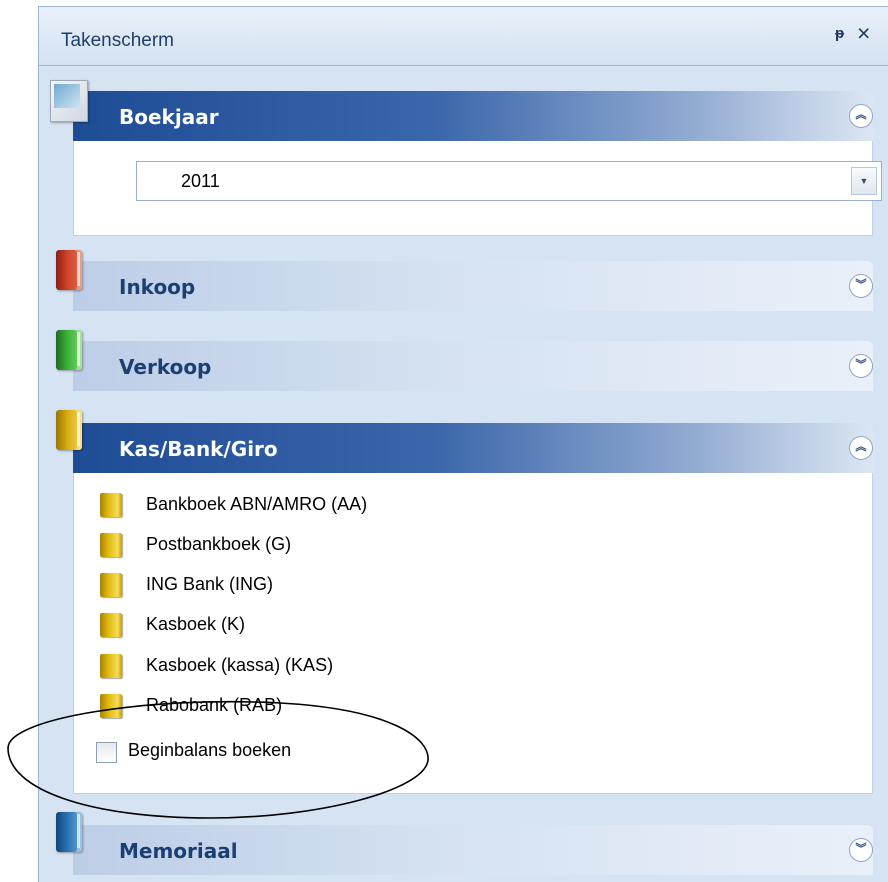 This screenshot has height=882, width=888. What do you see at coordinates (843, 34) in the screenshot?
I see `pin-icon: ᵽ` at bounding box center [843, 34].